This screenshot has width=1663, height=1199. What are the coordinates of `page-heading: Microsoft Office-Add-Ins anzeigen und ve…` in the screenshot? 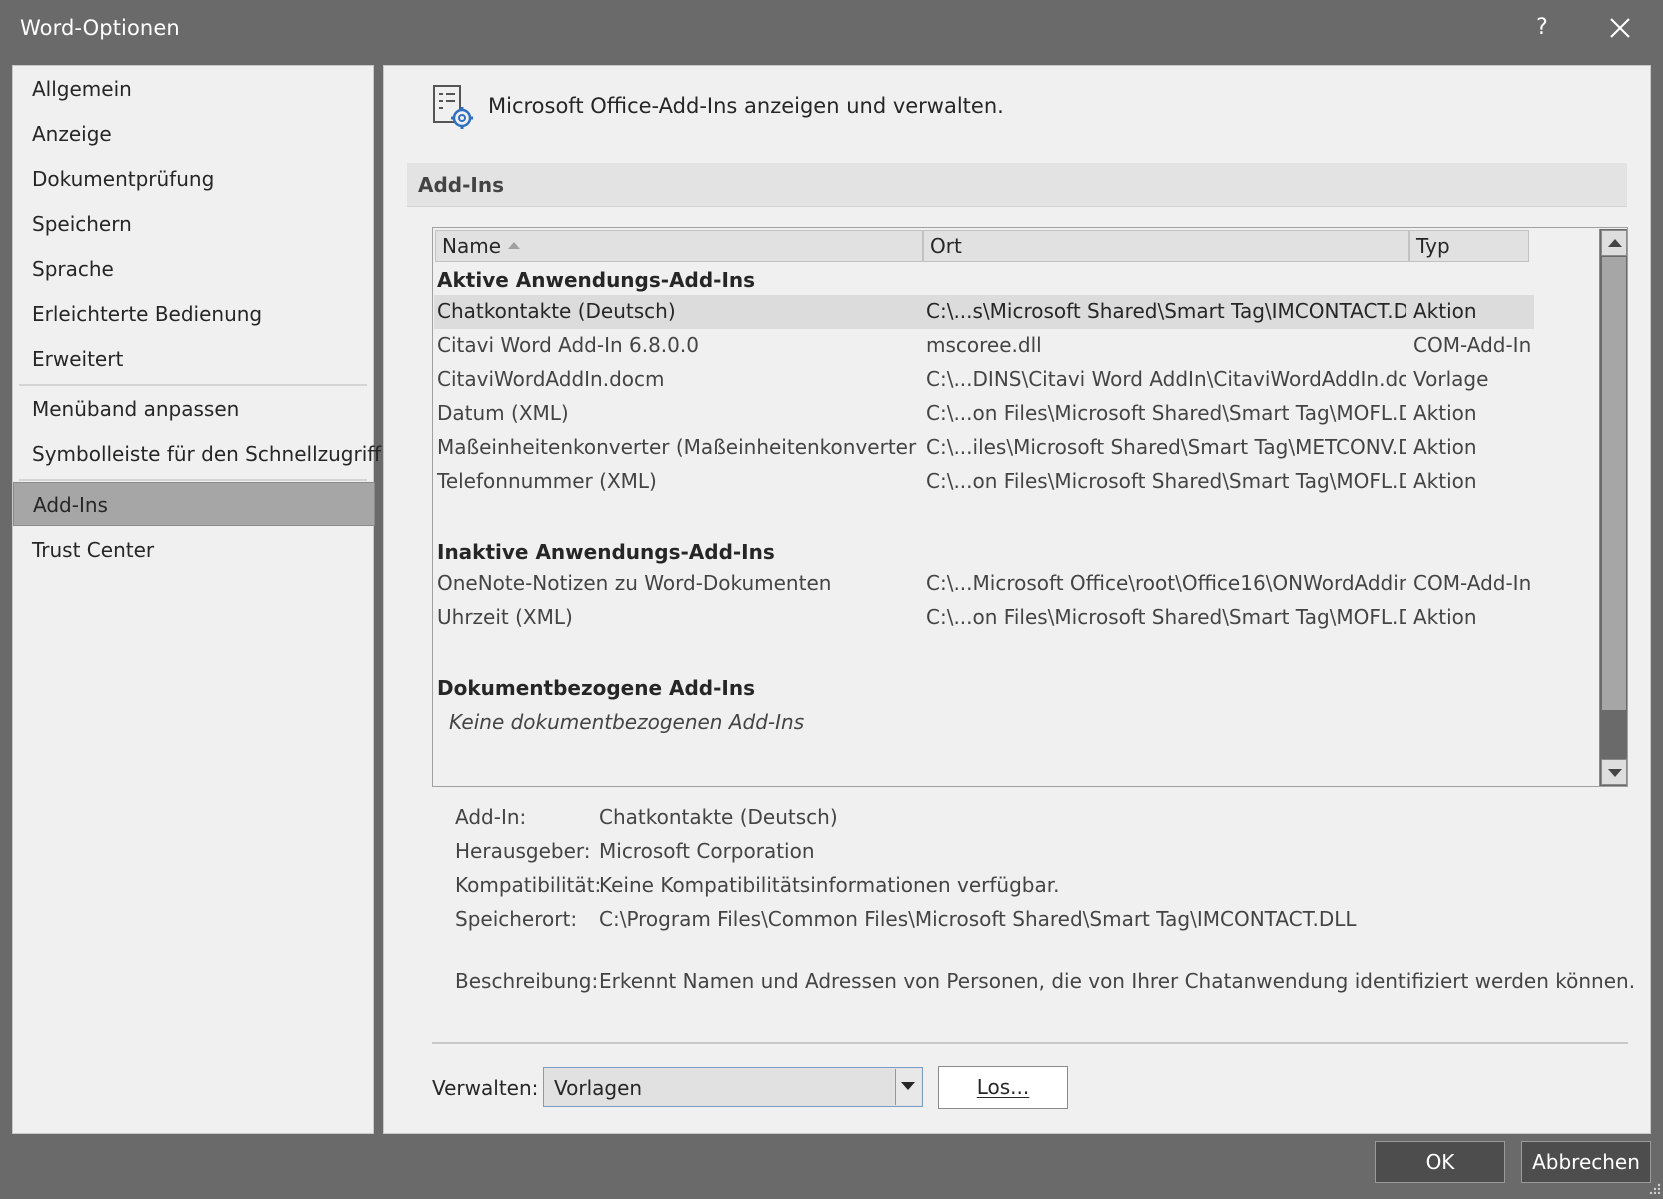 It's located at (746, 106).